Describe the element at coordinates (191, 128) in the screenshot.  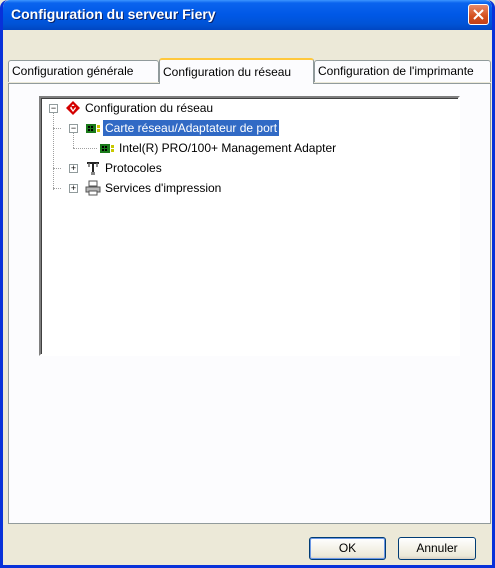
I see `tree-label-network-adapter: Carte réseau/Adaptateur de port` at that location.